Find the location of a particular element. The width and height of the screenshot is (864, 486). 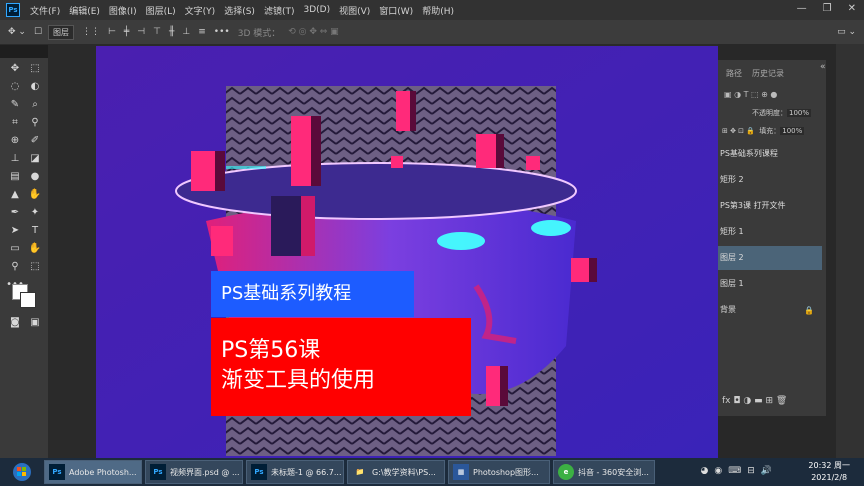

filter-icons: ▣ ◑ T ⬚ ⊕ ● is located at coordinates (750, 94).